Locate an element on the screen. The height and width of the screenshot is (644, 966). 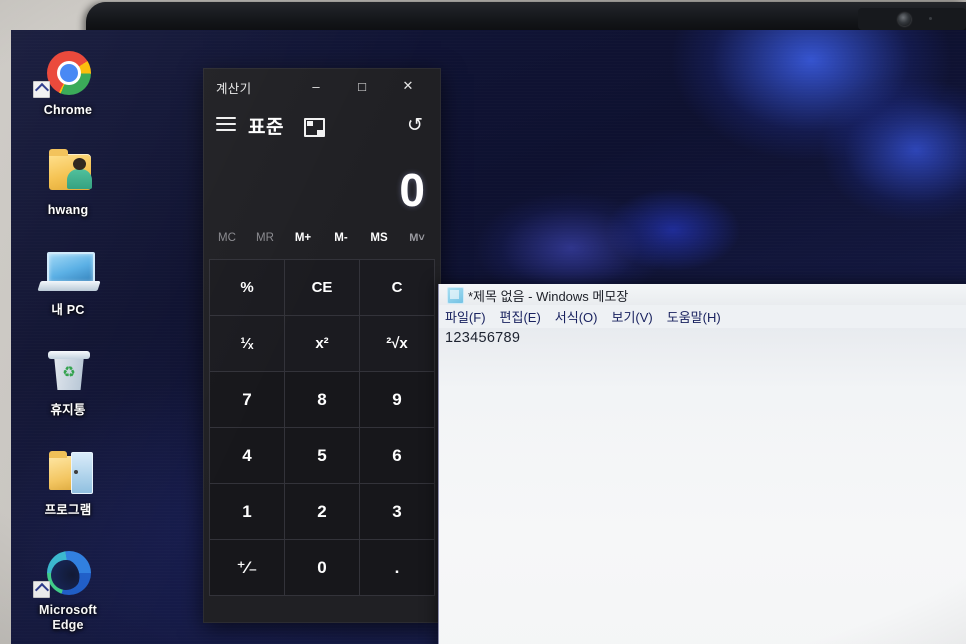
edge-icon is located at coordinates (68, 574).